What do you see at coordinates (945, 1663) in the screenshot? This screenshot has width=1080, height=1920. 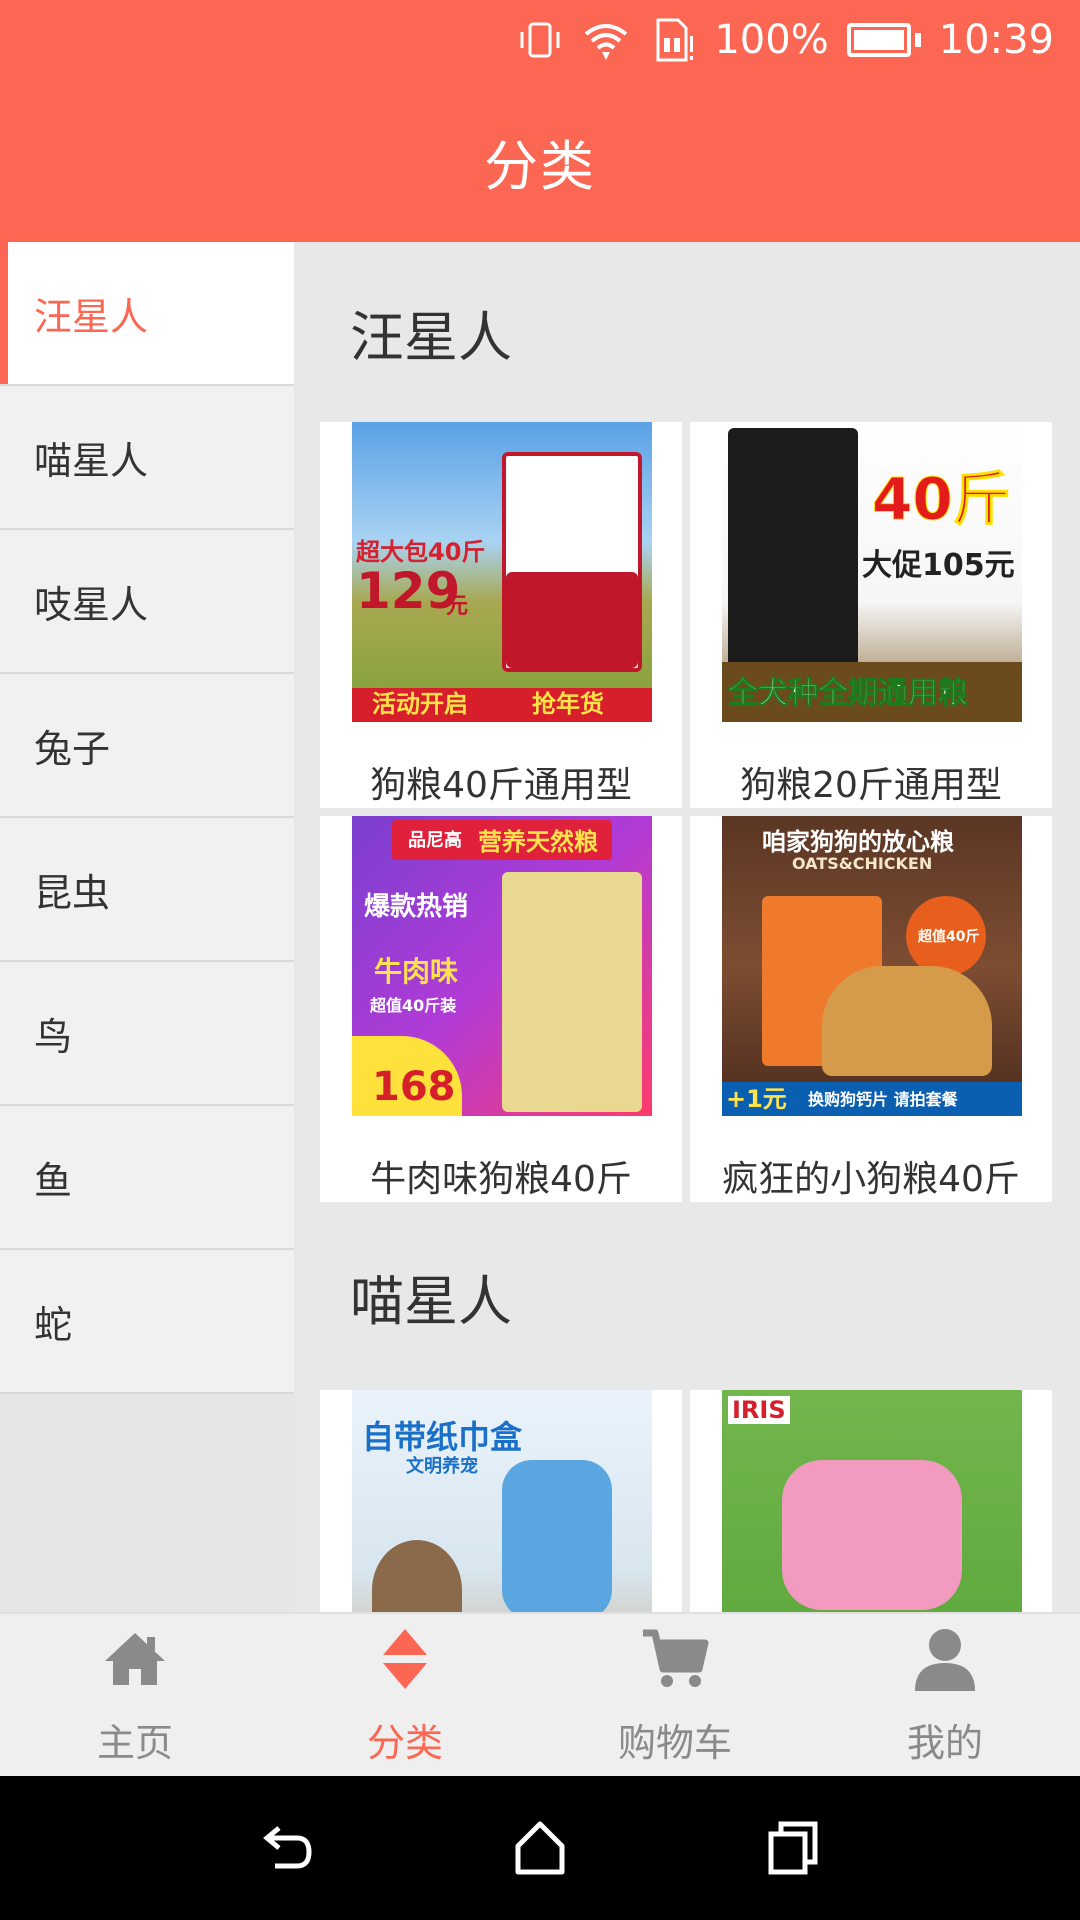 I see `user-icon` at bounding box center [945, 1663].